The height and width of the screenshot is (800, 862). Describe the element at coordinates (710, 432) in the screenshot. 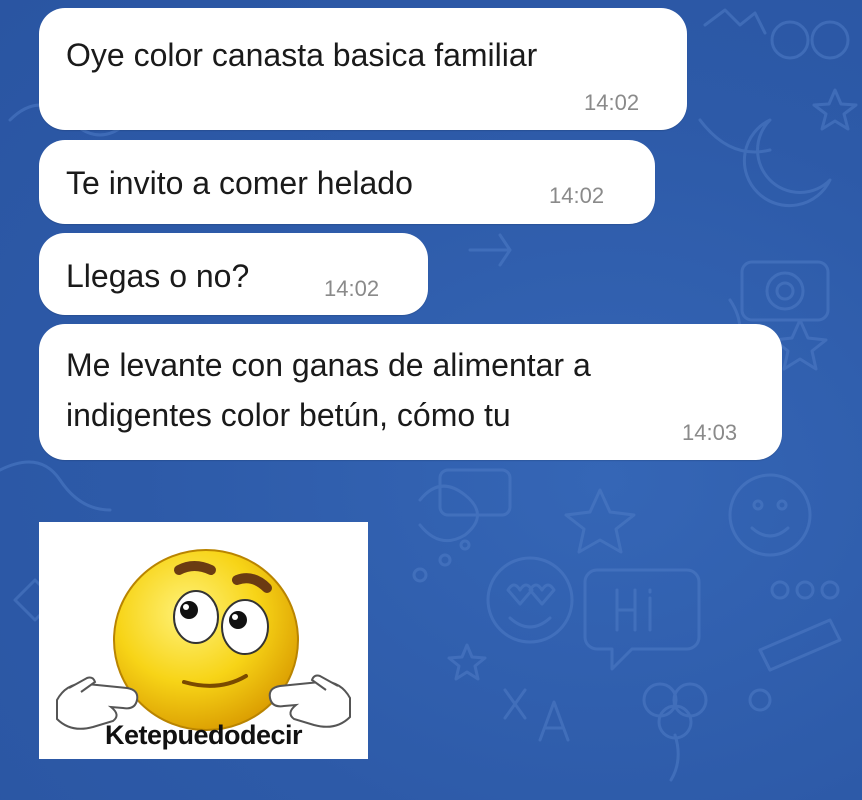

I see `message-timestamp: 14:03` at that location.